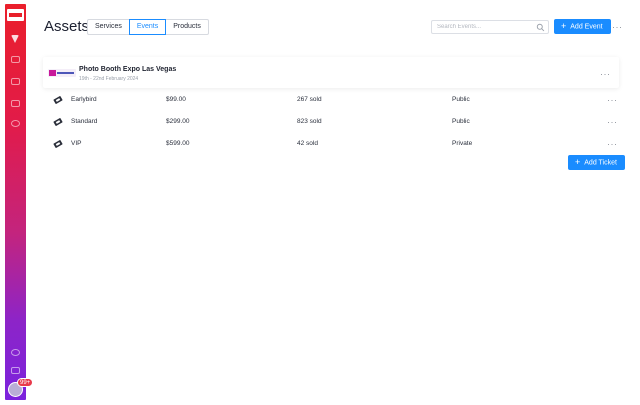  I want to click on ticket-visibility: Private, so click(462, 143).